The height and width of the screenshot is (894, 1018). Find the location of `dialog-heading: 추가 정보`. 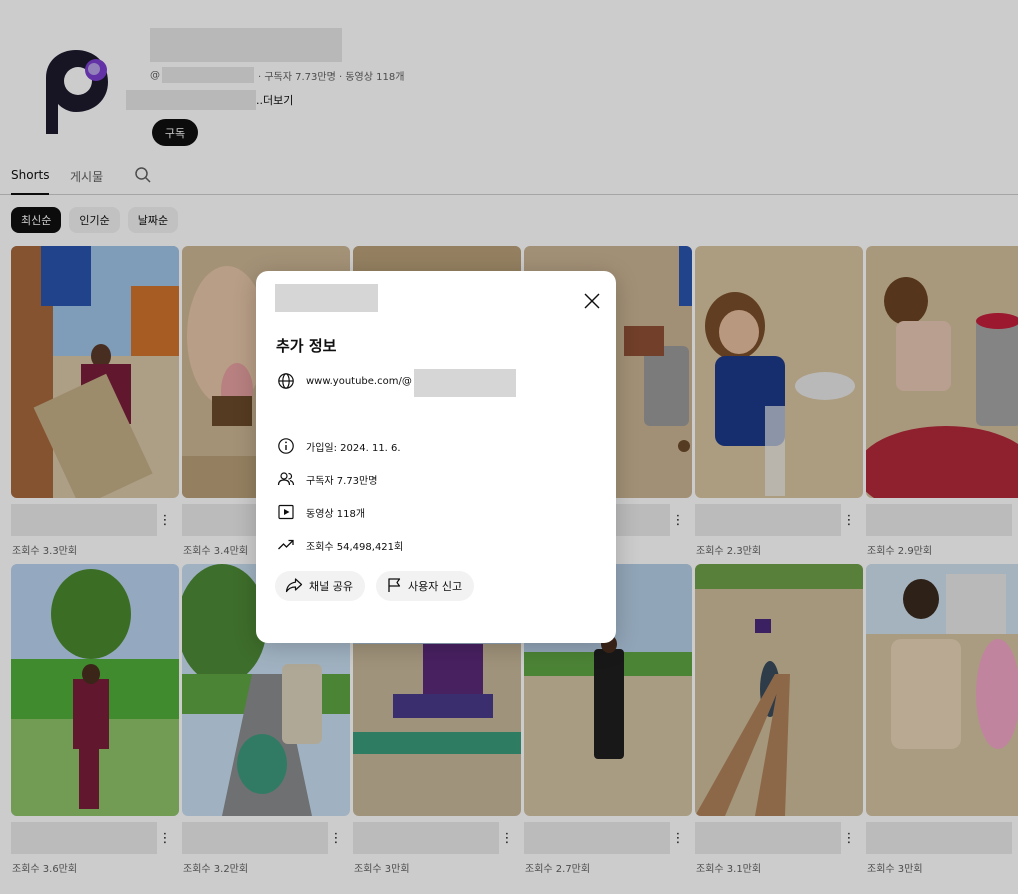

dialog-heading: 추가 정보 is located at coordinates (306, 346).